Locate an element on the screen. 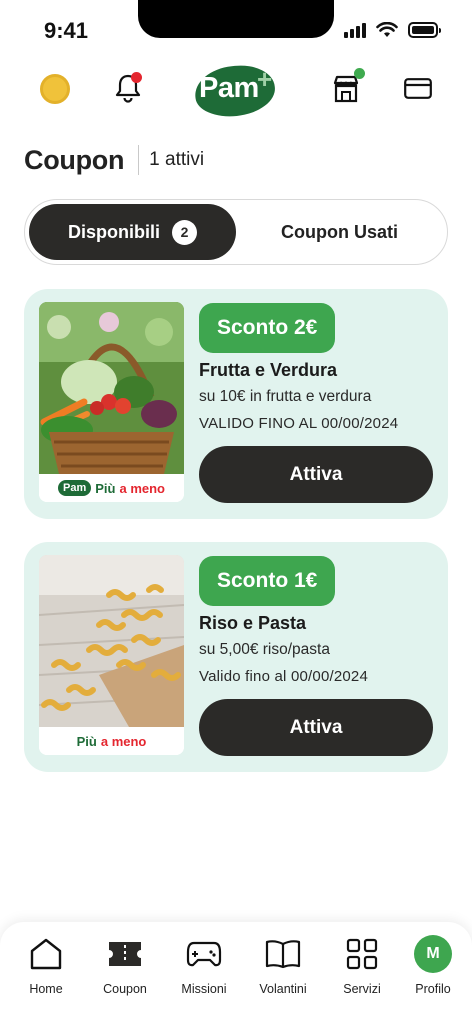 This screenshot has height=1024, width=472. wifi-icon is located at coordinates (387, 29).